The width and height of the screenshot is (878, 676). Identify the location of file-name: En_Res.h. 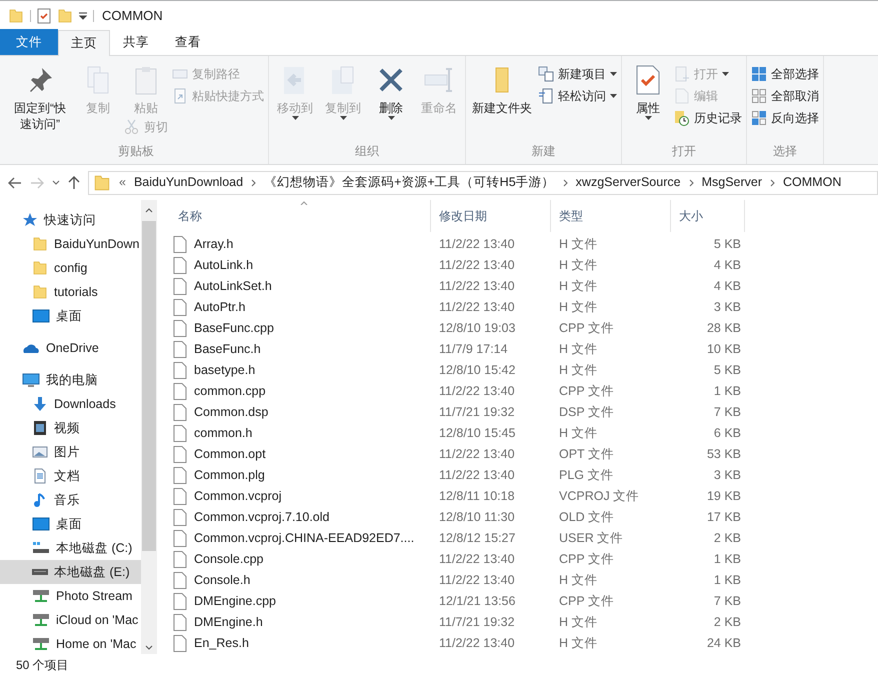
(221, 643).